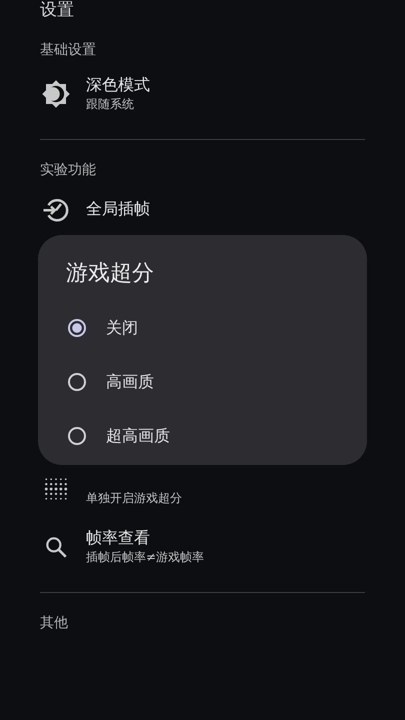  Describe the element at coordinates (57, 10) in the screenshot. I see `page-title: 设置` at that location.